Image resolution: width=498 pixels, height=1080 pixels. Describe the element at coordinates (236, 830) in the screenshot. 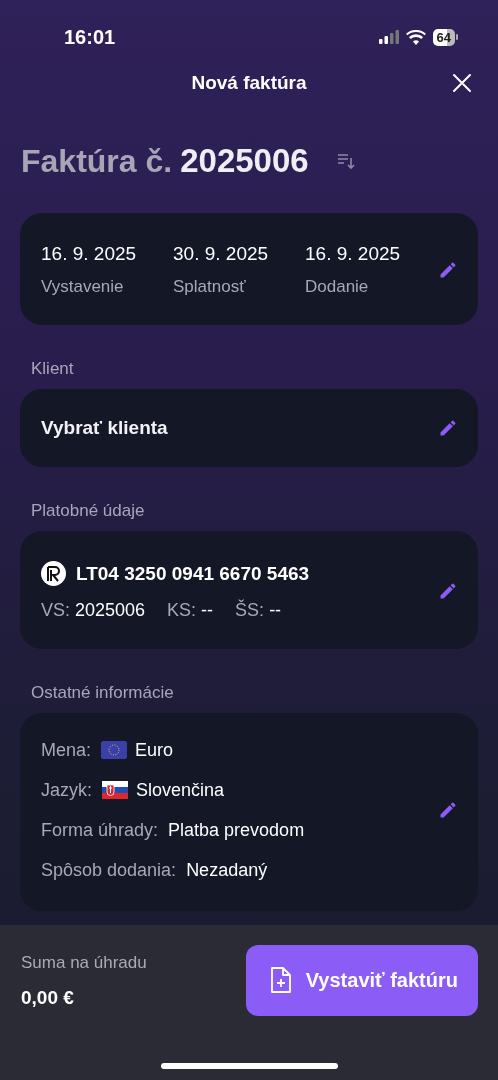

I see `info-value: Platba prevodom` at that location.